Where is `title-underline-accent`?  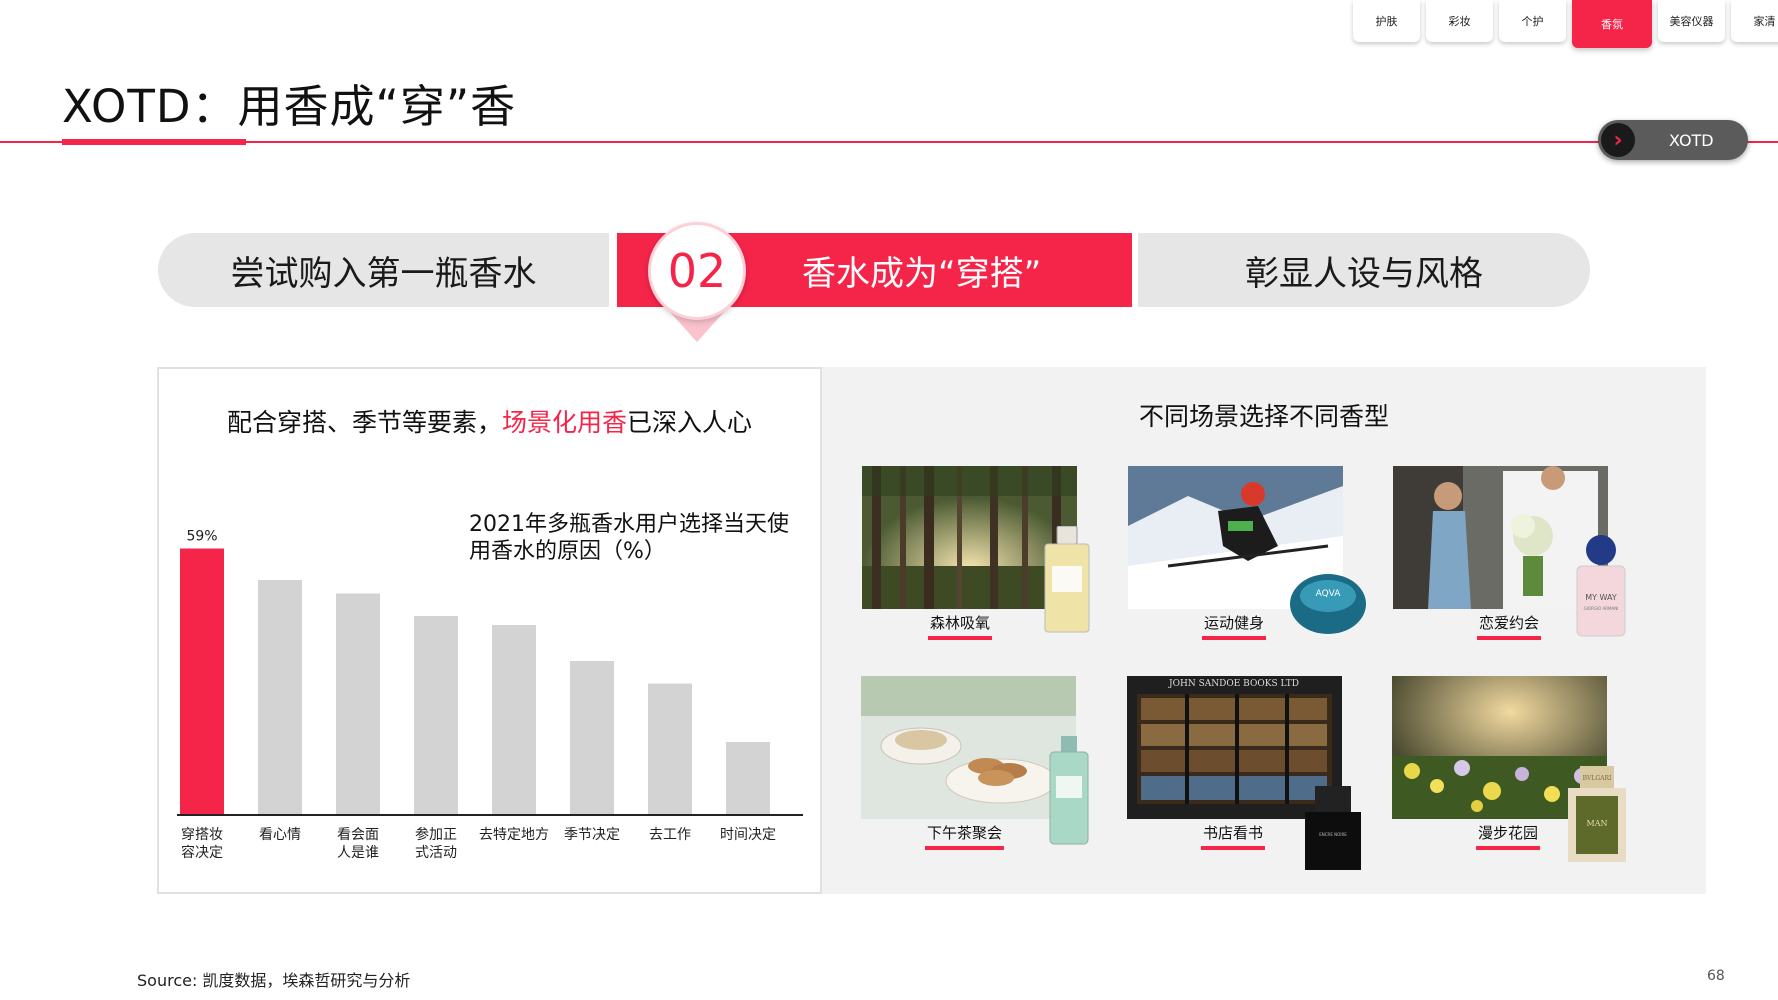
title-underline-accent is located at coordinates (154, 142).